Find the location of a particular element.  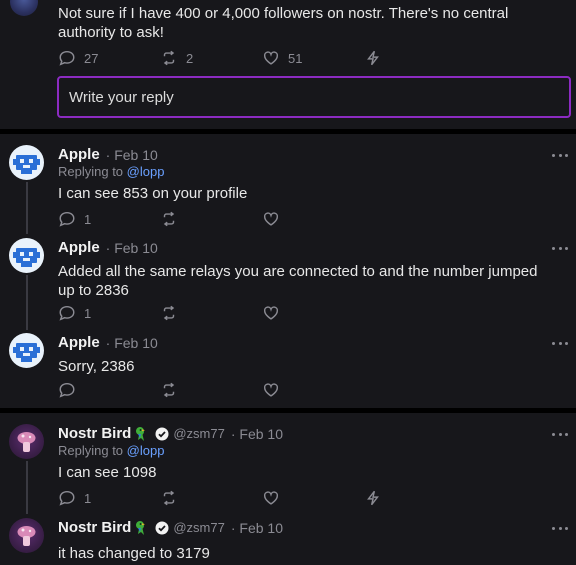

post-text: it has changed to 3179 is located at coordinates (134, 553).